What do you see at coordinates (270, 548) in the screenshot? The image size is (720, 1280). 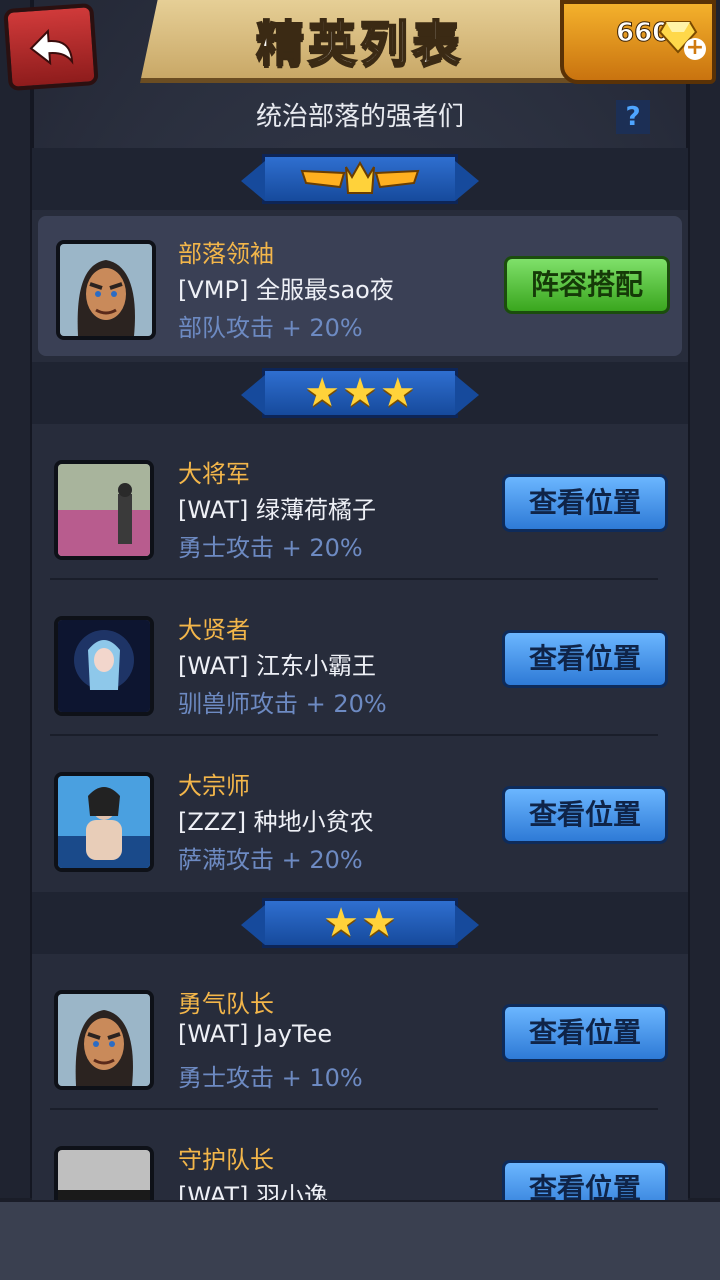 I see `buff-text: 勇士攻击 + 20%` at bounding box center [270, 548].